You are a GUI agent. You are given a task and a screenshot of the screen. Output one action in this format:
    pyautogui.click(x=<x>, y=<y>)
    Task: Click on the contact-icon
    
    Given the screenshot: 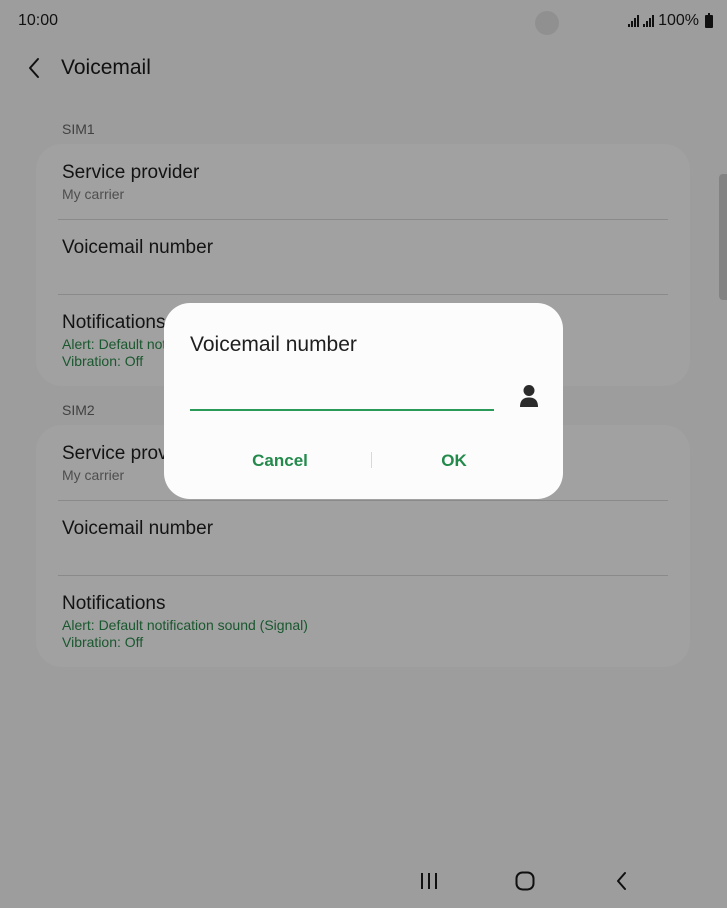 What is the action you would take?
    pyautogui.click(x=529, y=396)
    